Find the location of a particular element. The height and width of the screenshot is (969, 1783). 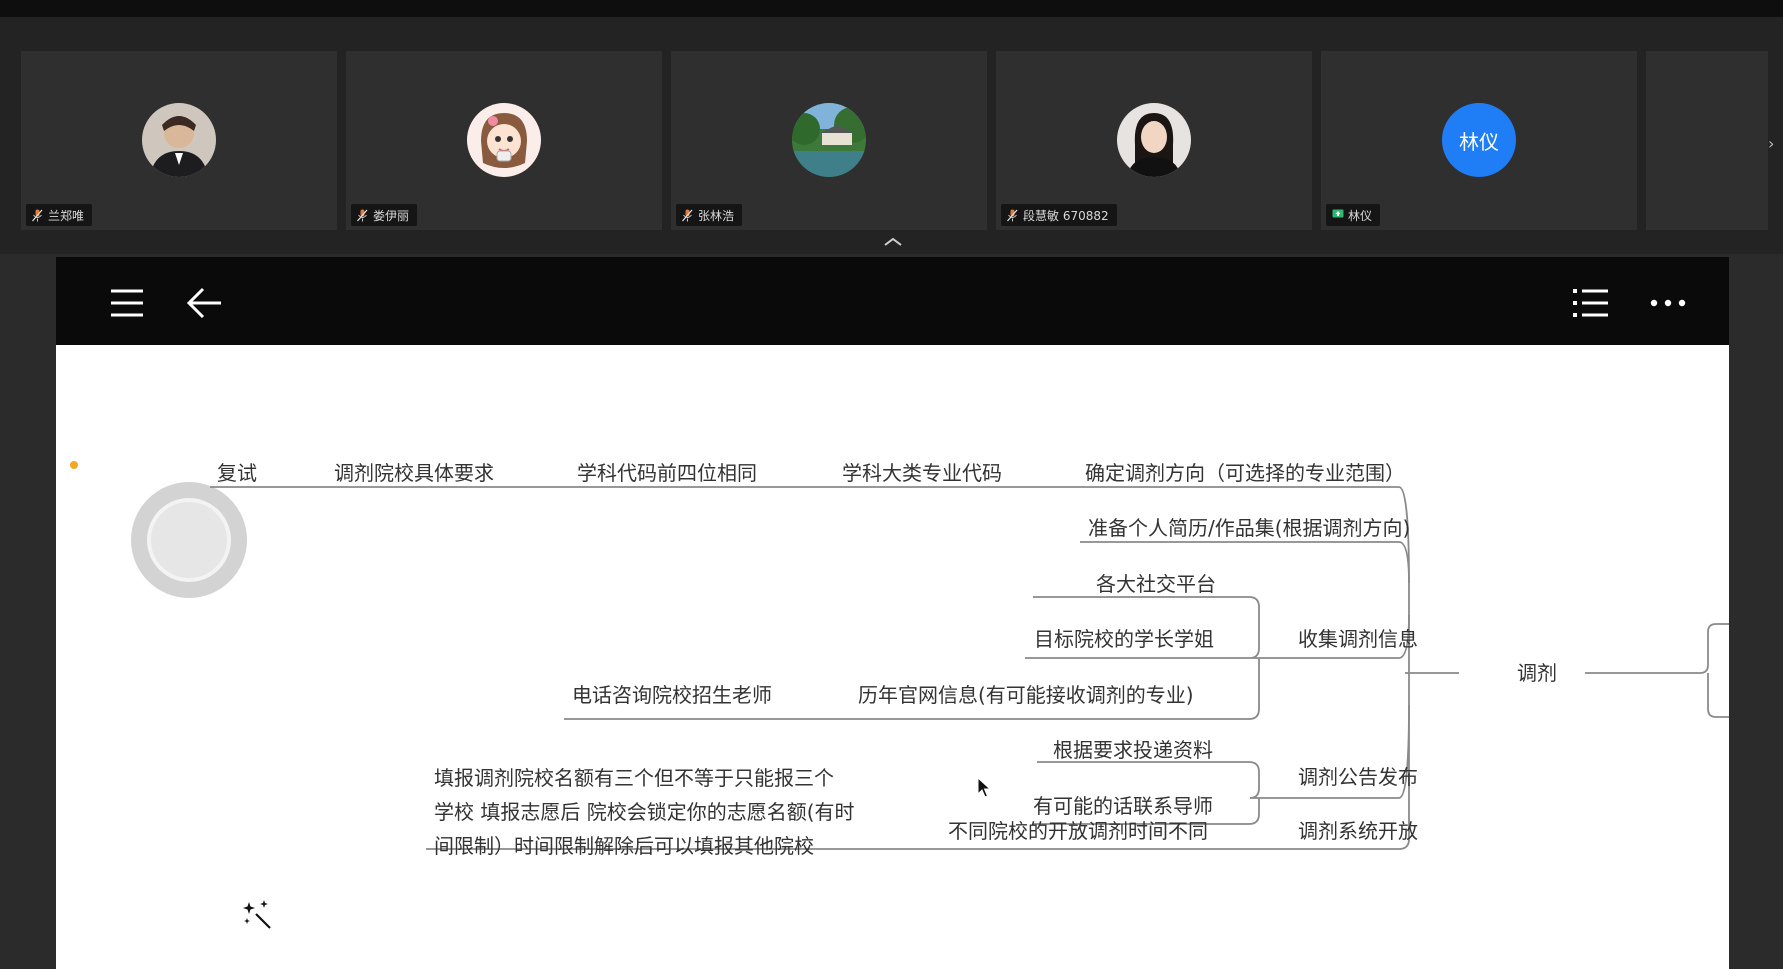

strip-next-arrow: › is located at coordinates (1775, 144).